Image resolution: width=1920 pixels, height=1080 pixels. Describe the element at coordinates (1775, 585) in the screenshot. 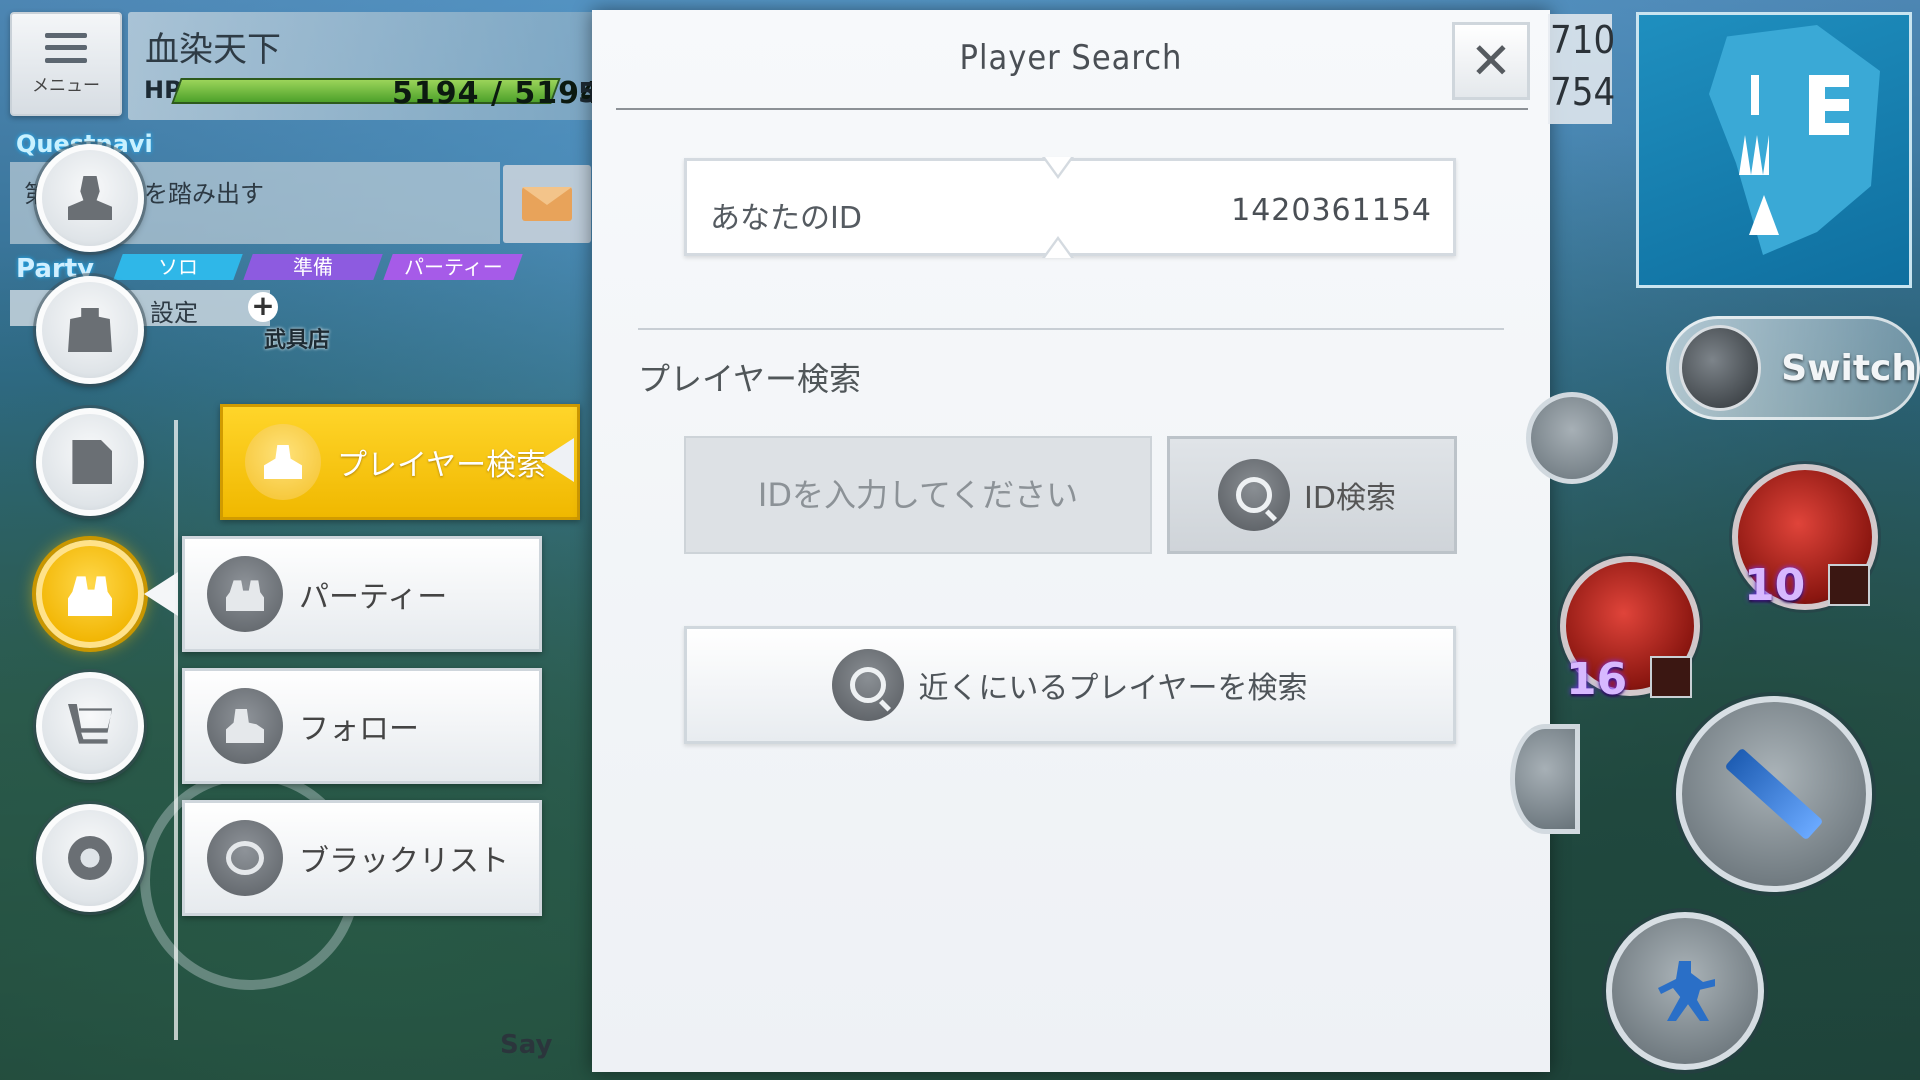

I see `skill-1-count: 10` at that location.